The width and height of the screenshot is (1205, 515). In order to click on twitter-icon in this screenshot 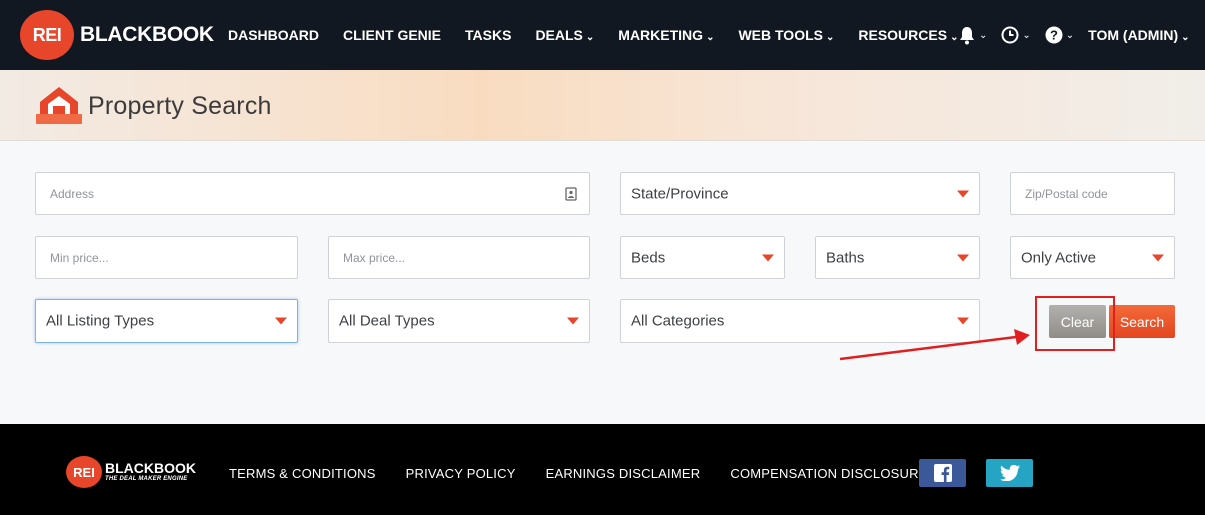, I will do `click(1009, 473)`.